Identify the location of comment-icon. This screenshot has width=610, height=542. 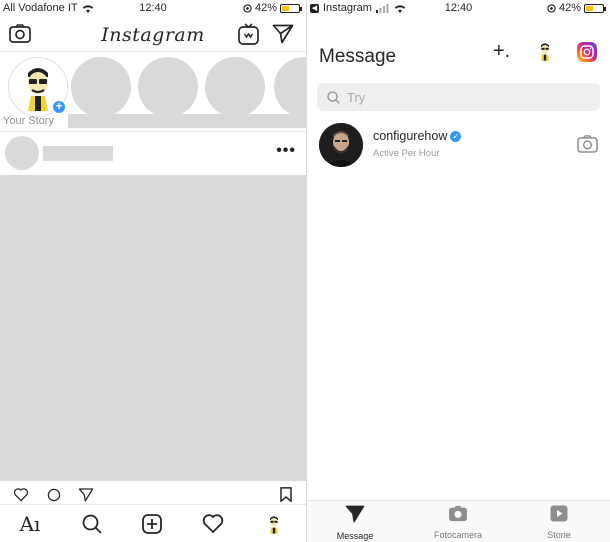
(54, 495).